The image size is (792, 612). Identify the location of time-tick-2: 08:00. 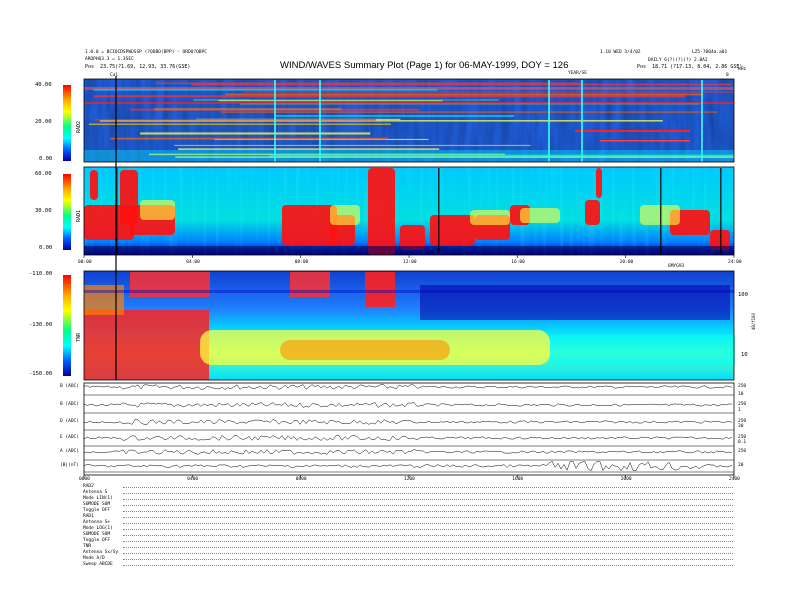
(301, 262).